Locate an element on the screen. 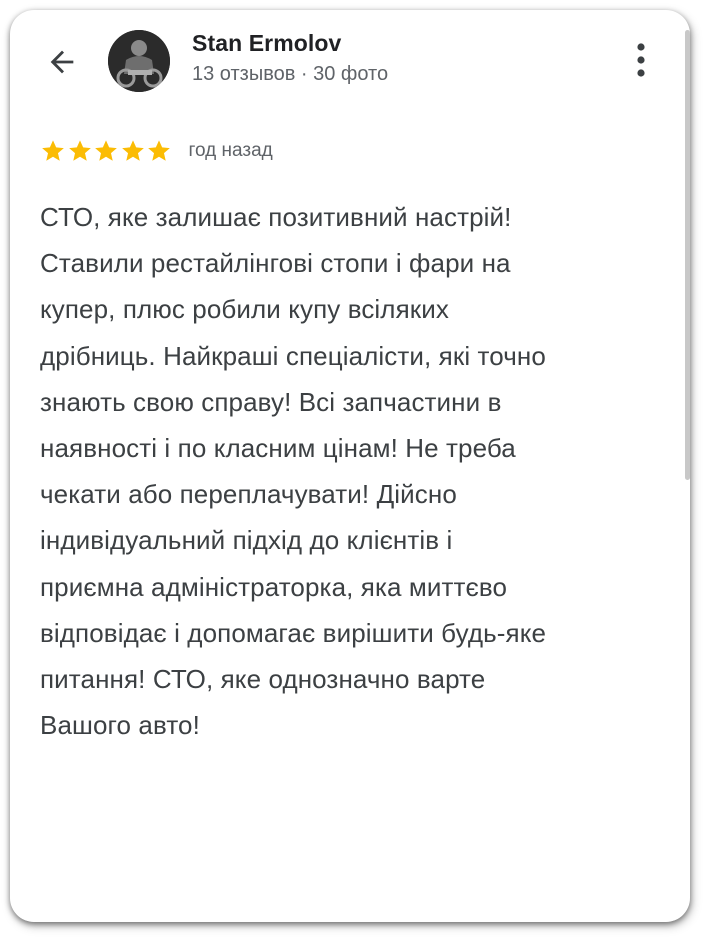  star-rating is located at coordinates (106, 151).